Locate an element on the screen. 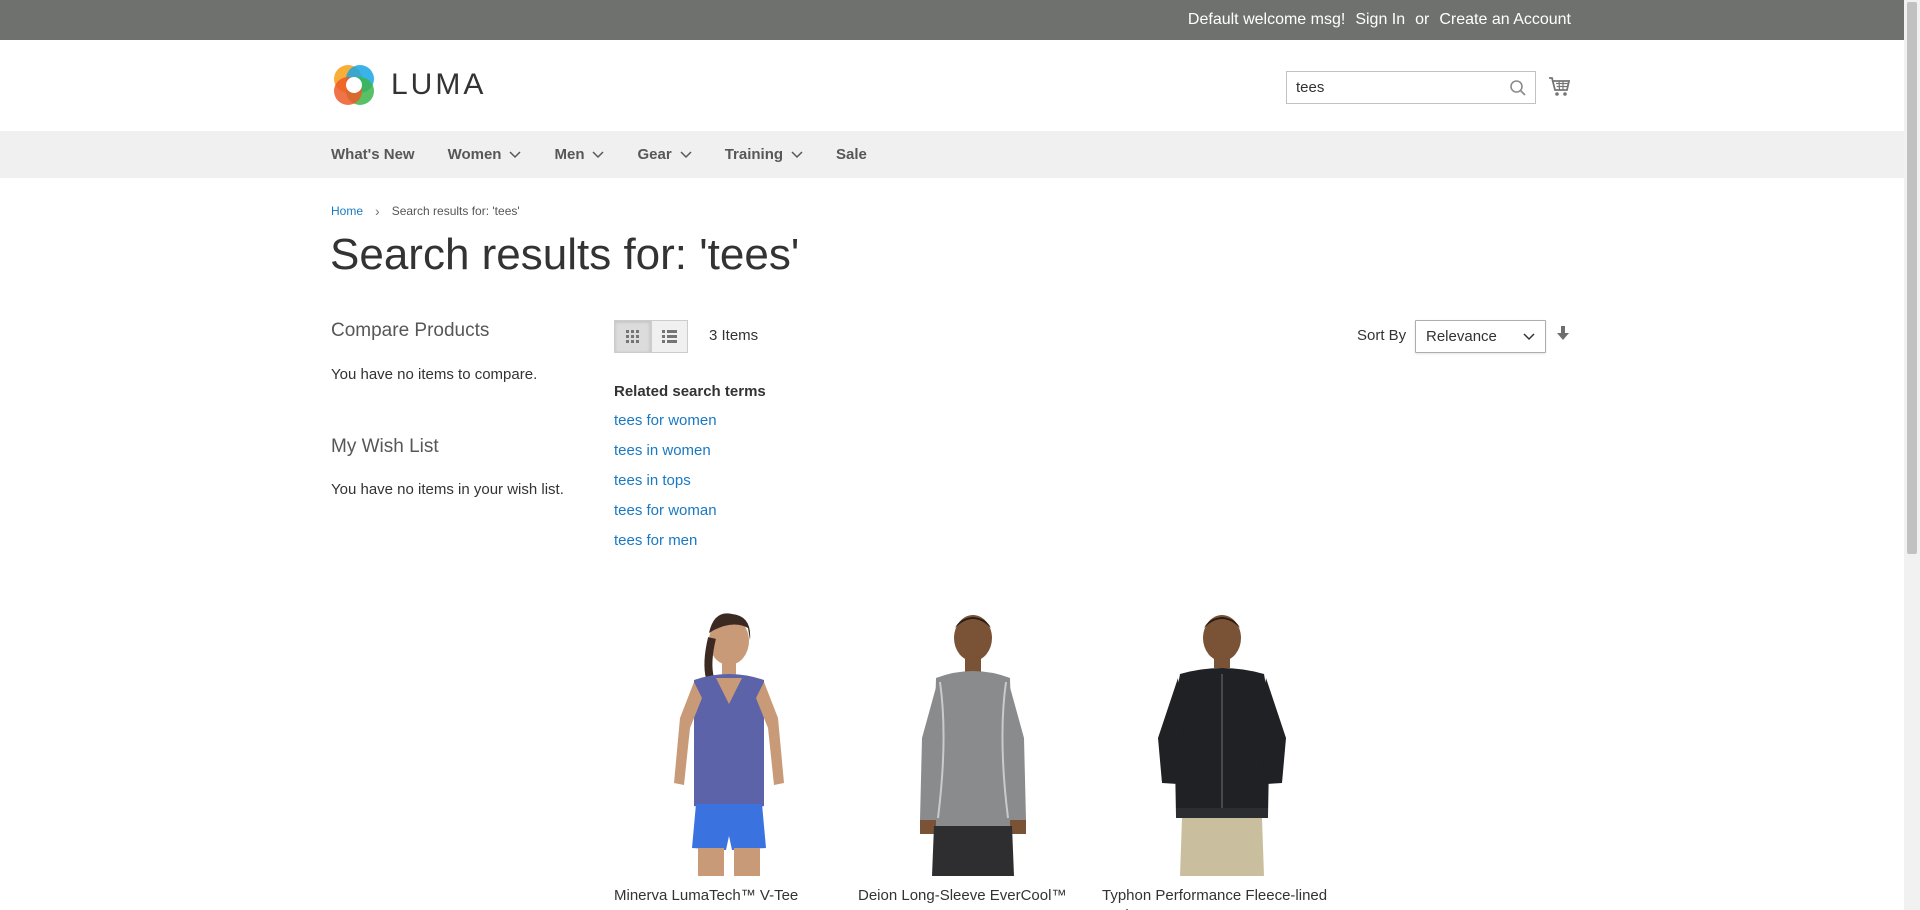 The image size is (1920, 910). nav-item-sale: Sale is located at coordinates (851, 154).